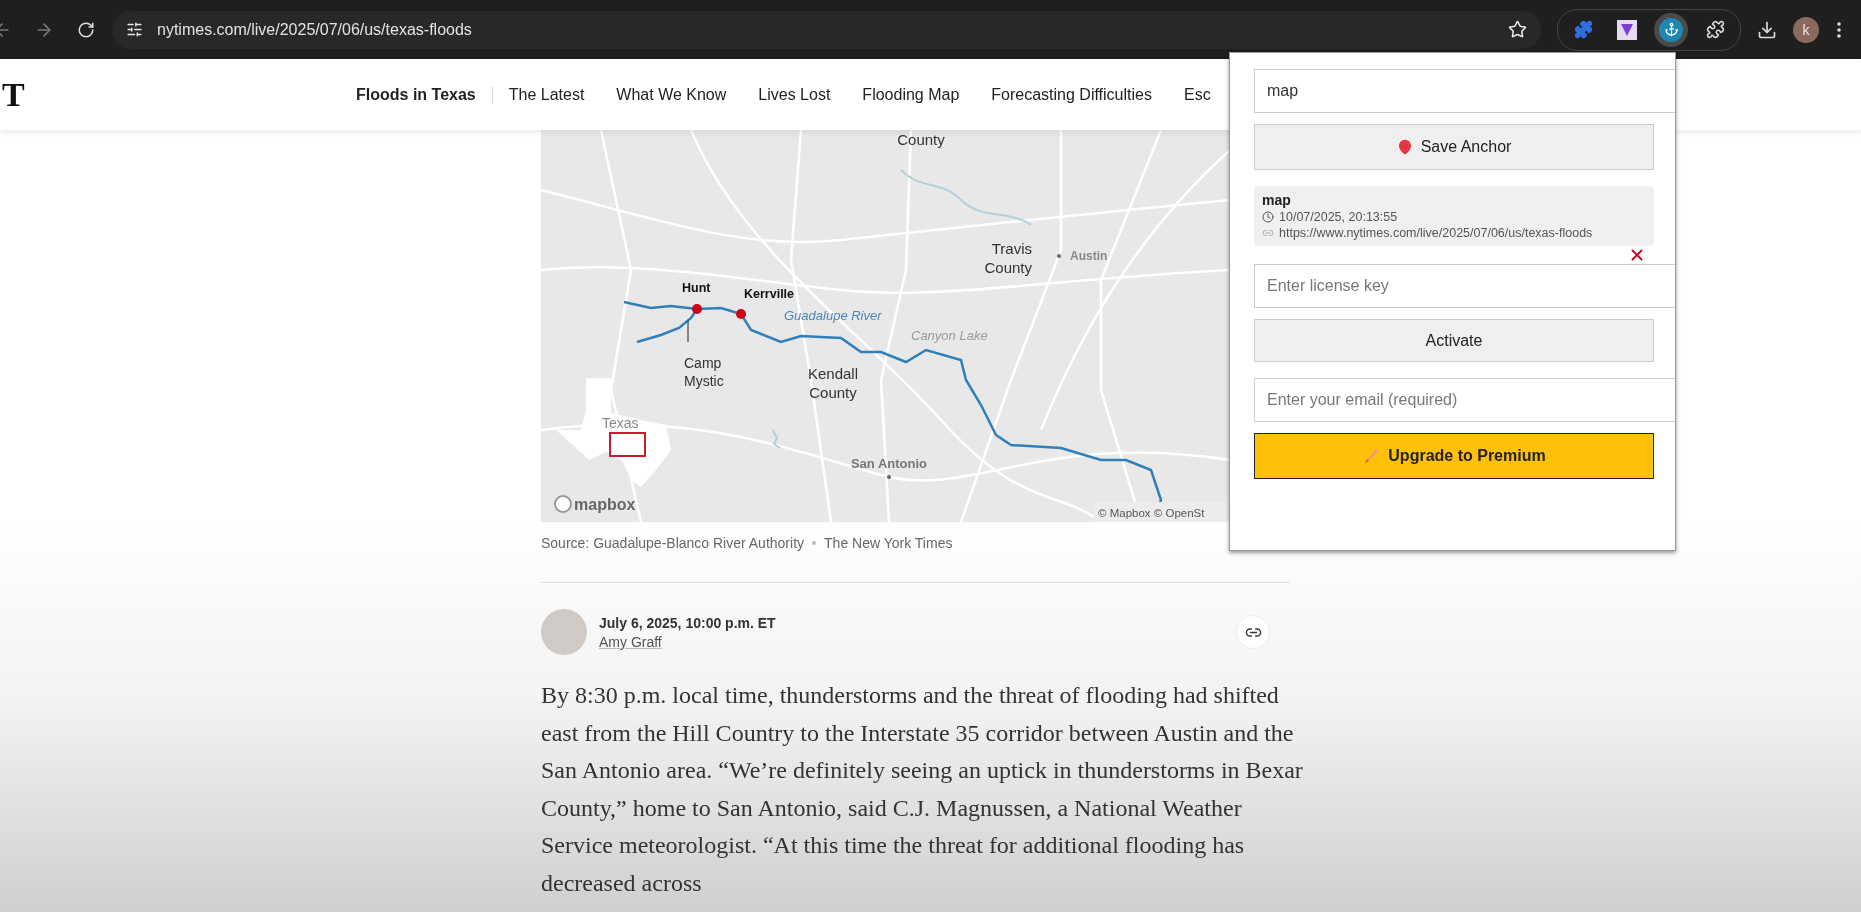  I want to click on url-text: nytimes.com/live/2025/07/06/us/texas-floods, so click(825, 29).